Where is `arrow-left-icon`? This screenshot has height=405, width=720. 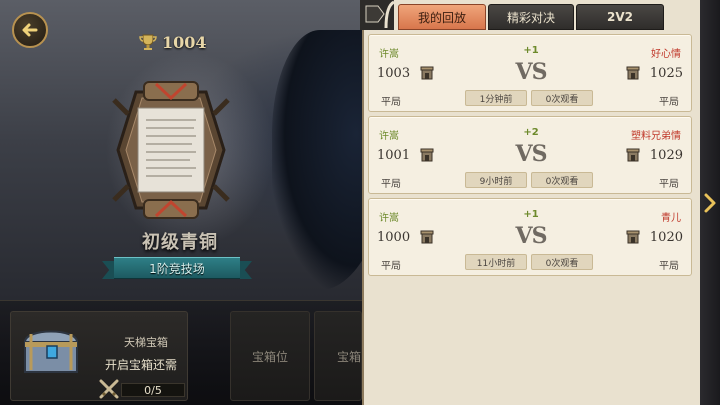 arrow-left-icon is located at coordinates (30, 30).